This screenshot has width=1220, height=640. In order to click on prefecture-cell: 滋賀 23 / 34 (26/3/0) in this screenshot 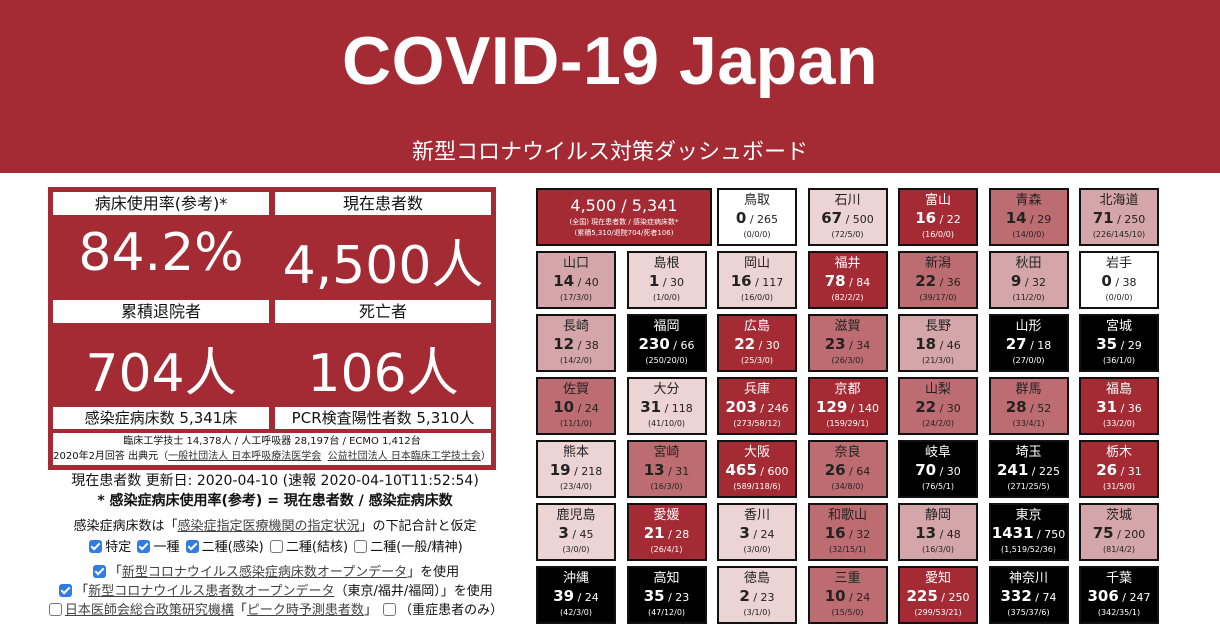, I will do `click(847, 343)`.